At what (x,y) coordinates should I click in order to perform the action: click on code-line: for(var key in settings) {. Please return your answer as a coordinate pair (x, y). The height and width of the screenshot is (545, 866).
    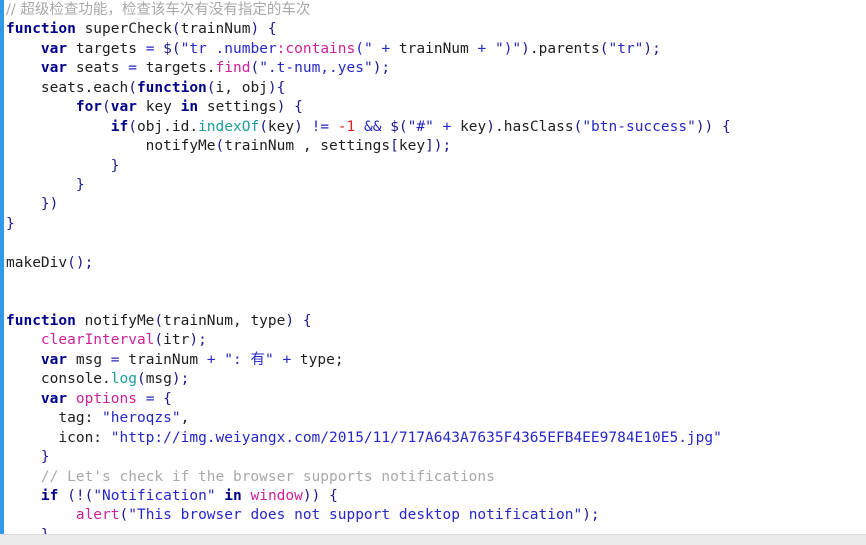
    Looking at the image, I should click on (368, 107).